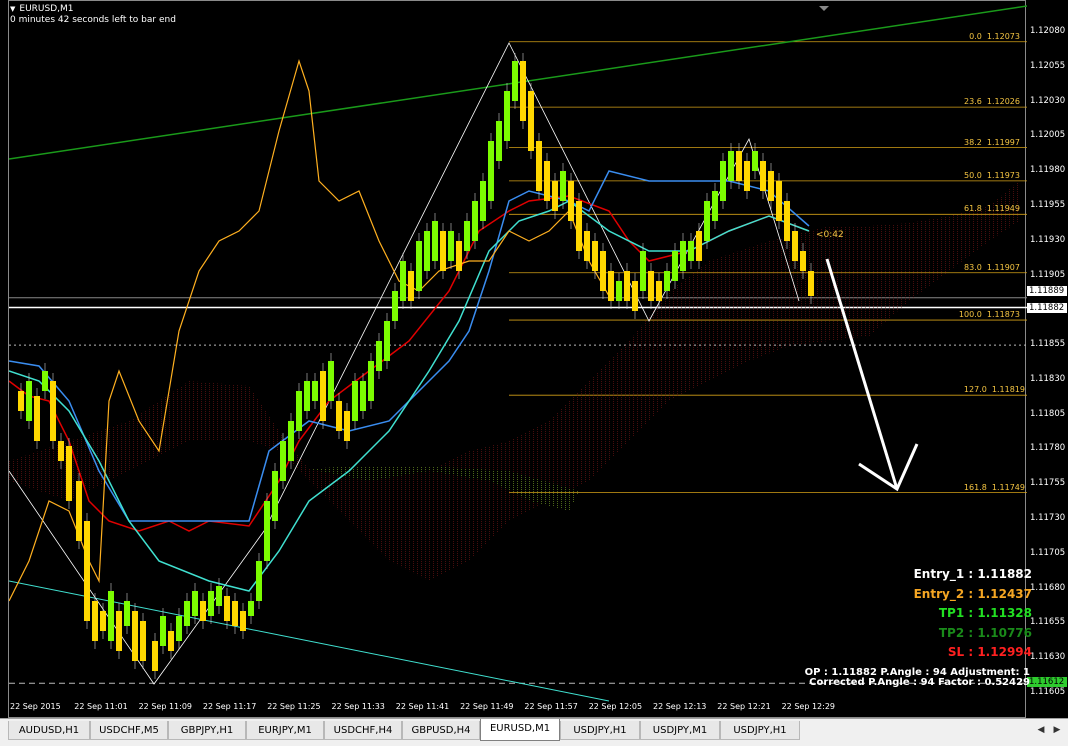 This screenshot has width=1068, height=746. I want to click on tp2-label: TP2 : 1.10776, so click(985, 632).